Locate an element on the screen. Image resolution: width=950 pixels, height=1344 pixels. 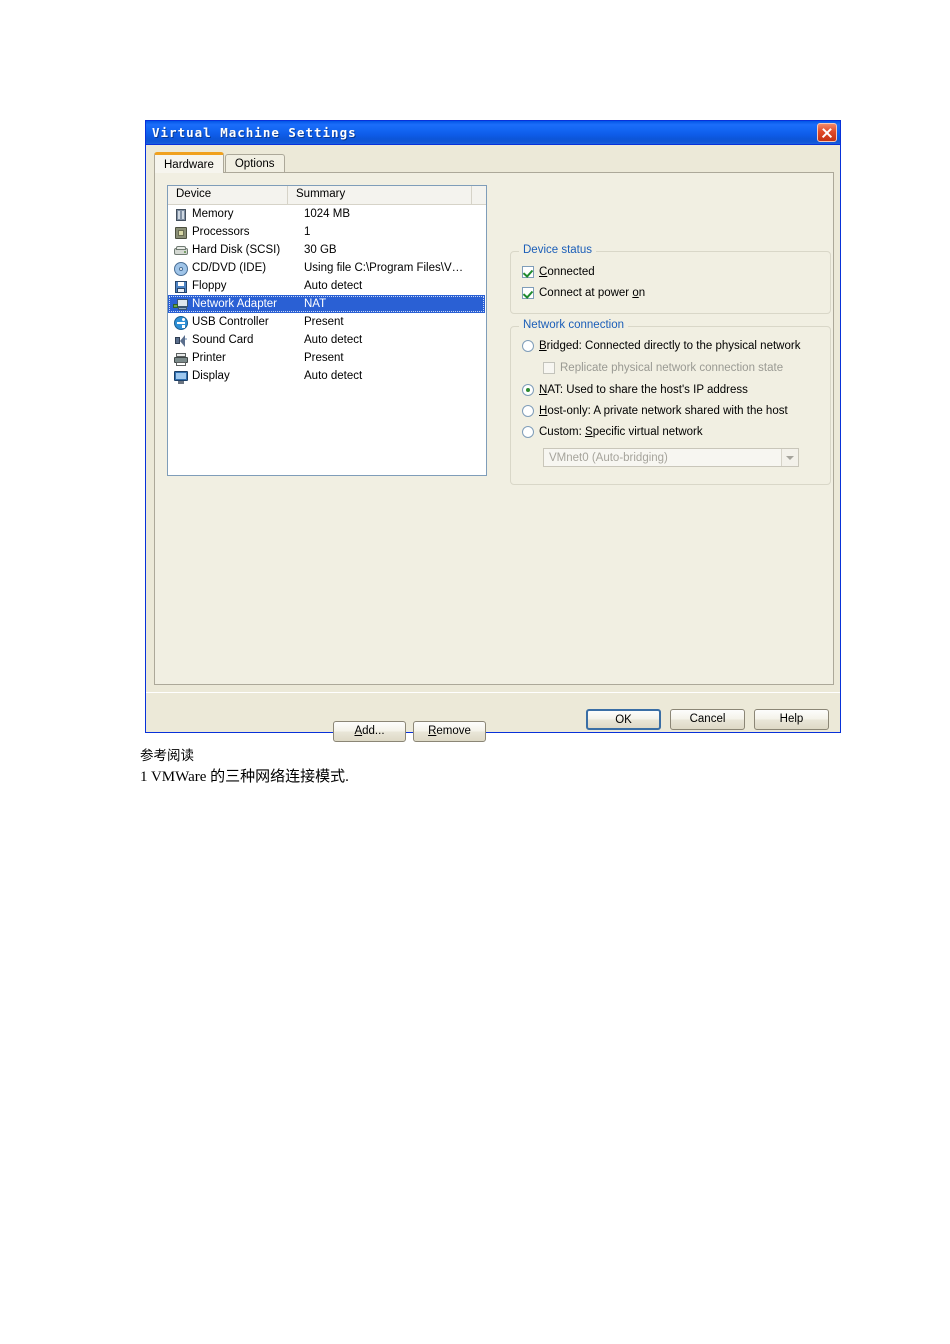
note-item-1: 1 VMWare 的三种网络连接模式. is located at coordinates (244, 777).